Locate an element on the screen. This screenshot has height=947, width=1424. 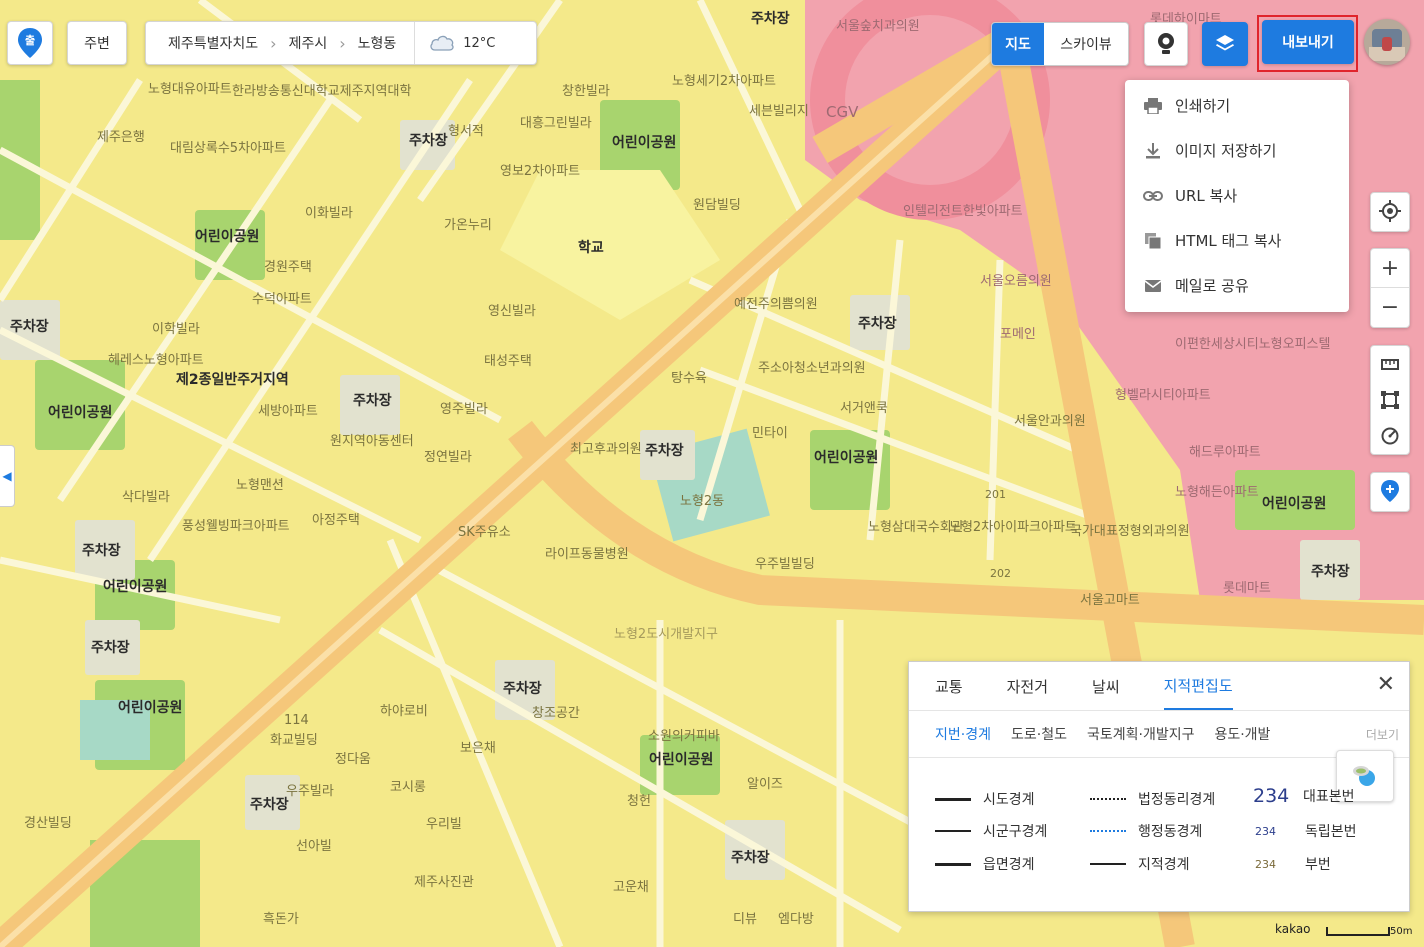
radius-button is located at coordinates (1390, 436).